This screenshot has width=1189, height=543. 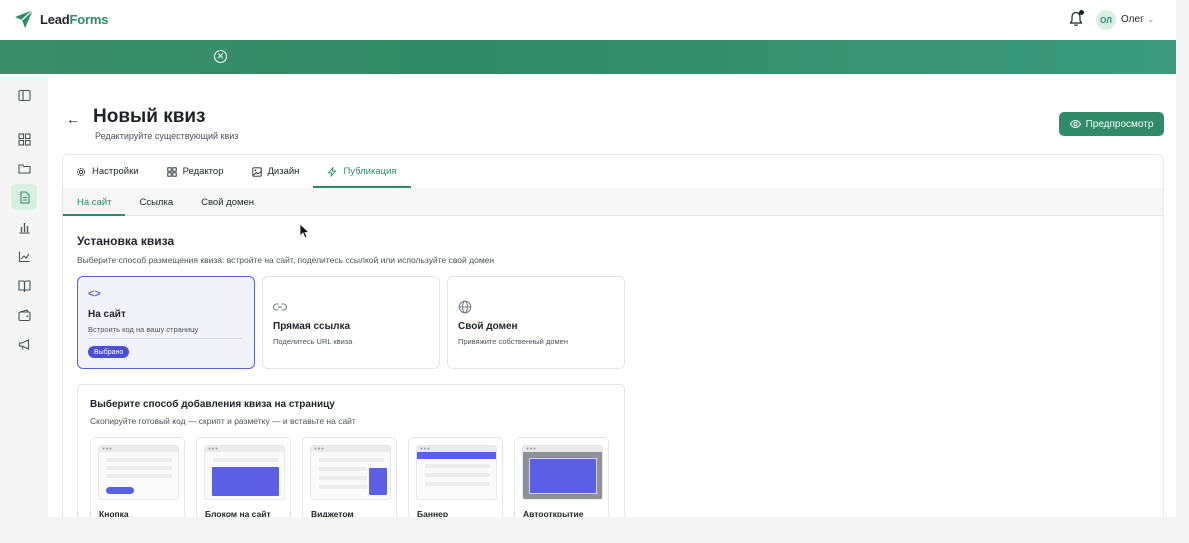 I want to click on method-card-banner: ●●● Баннер, so click(x=455, y=477).